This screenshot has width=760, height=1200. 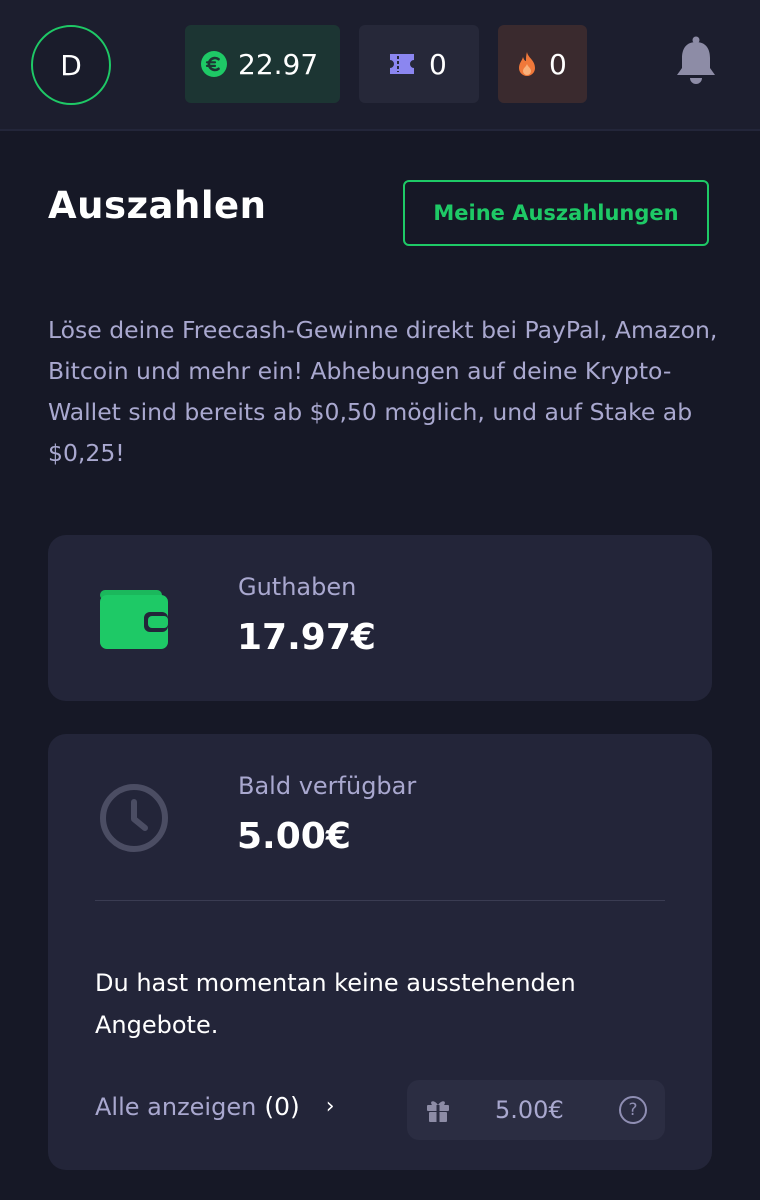 What do you see at coordinates (402, 64) in the screenshot?
I see `ticket-icon` at bounding box center [402, 64].